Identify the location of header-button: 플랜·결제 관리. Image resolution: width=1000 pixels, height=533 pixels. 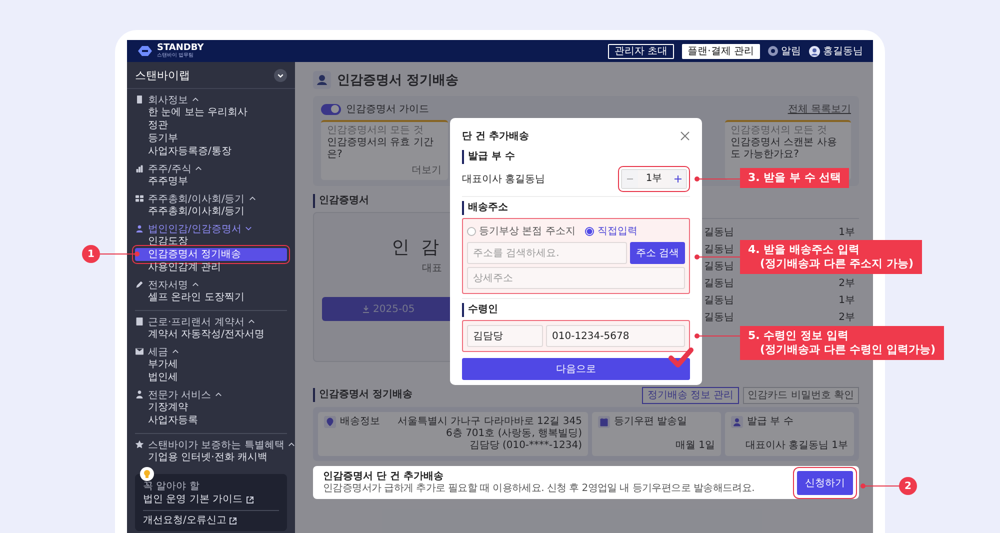
(721, 51).